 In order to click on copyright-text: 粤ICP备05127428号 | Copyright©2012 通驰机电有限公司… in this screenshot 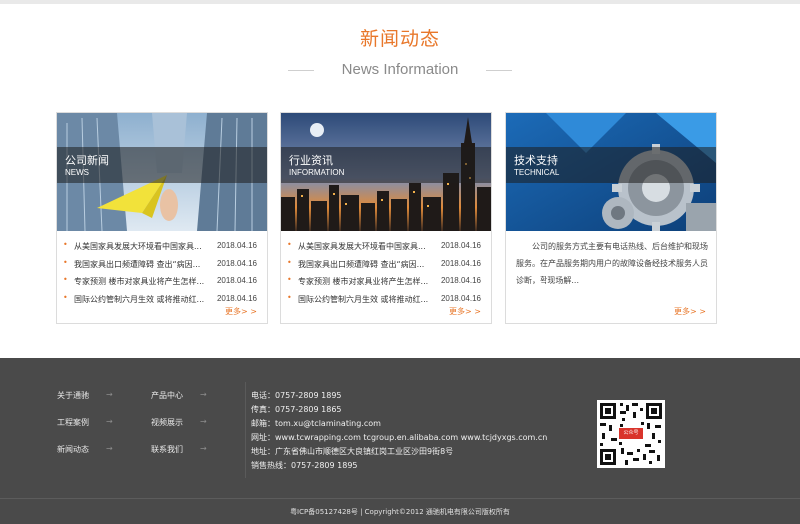, I will do `click(400, 512)`.